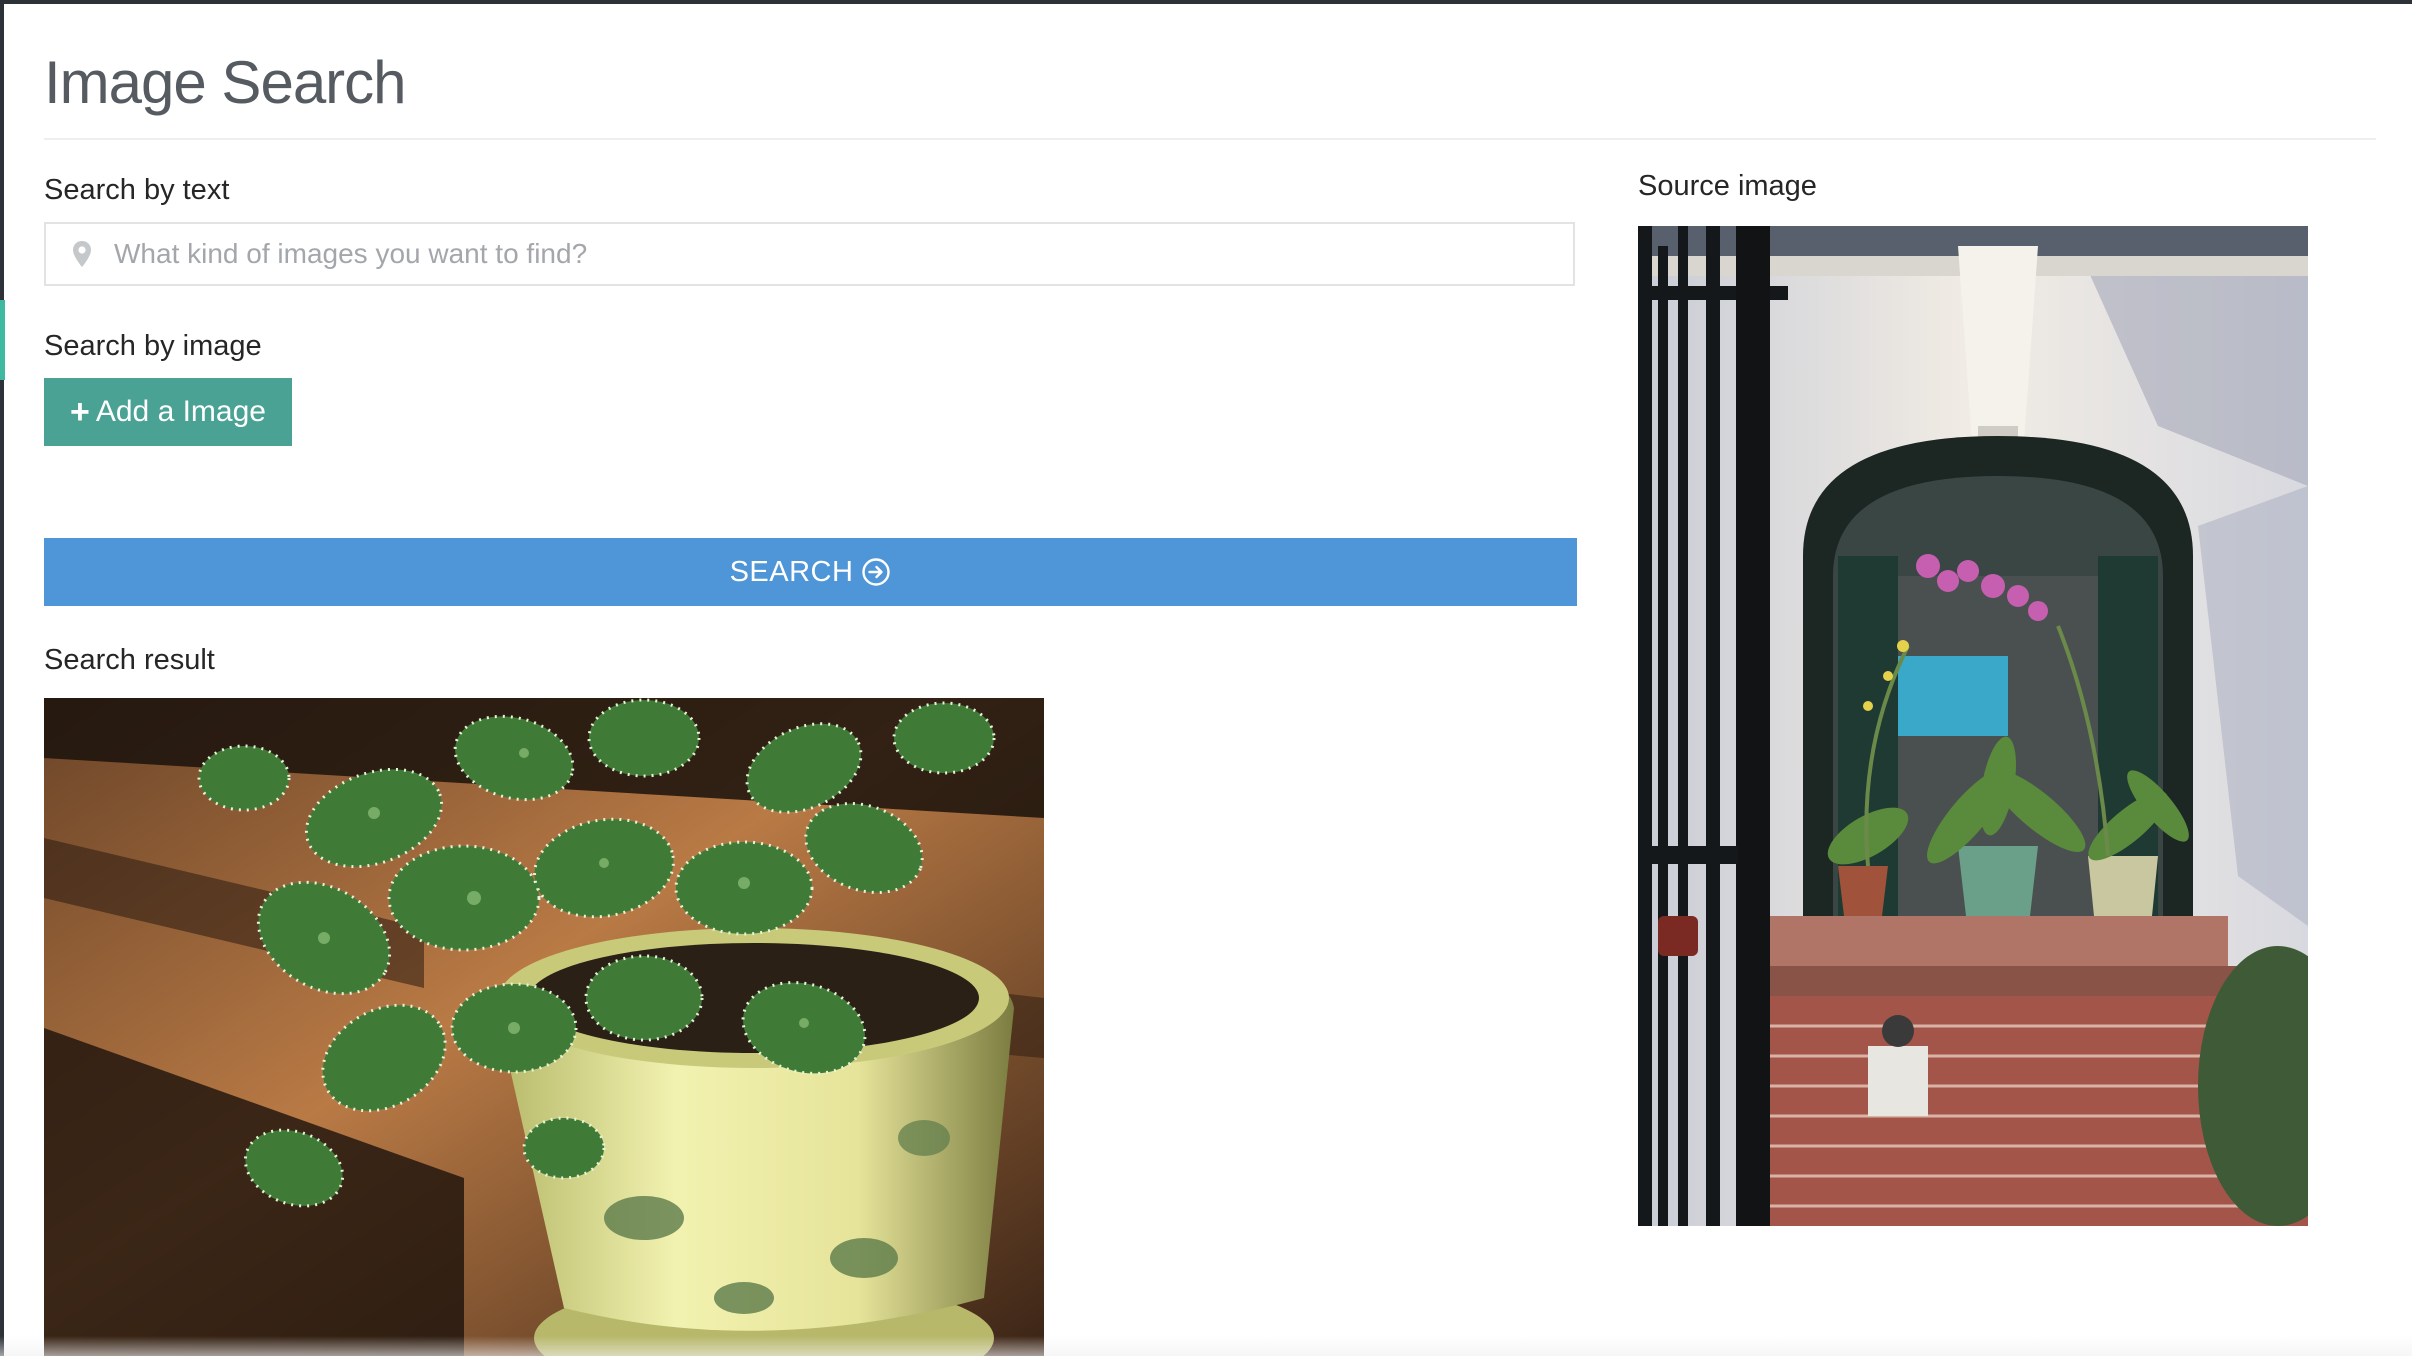 The image size is (2412, 1356). Describe the element at coordinates (1210, 139) in the screenshot. I see `title-divider` at that location.